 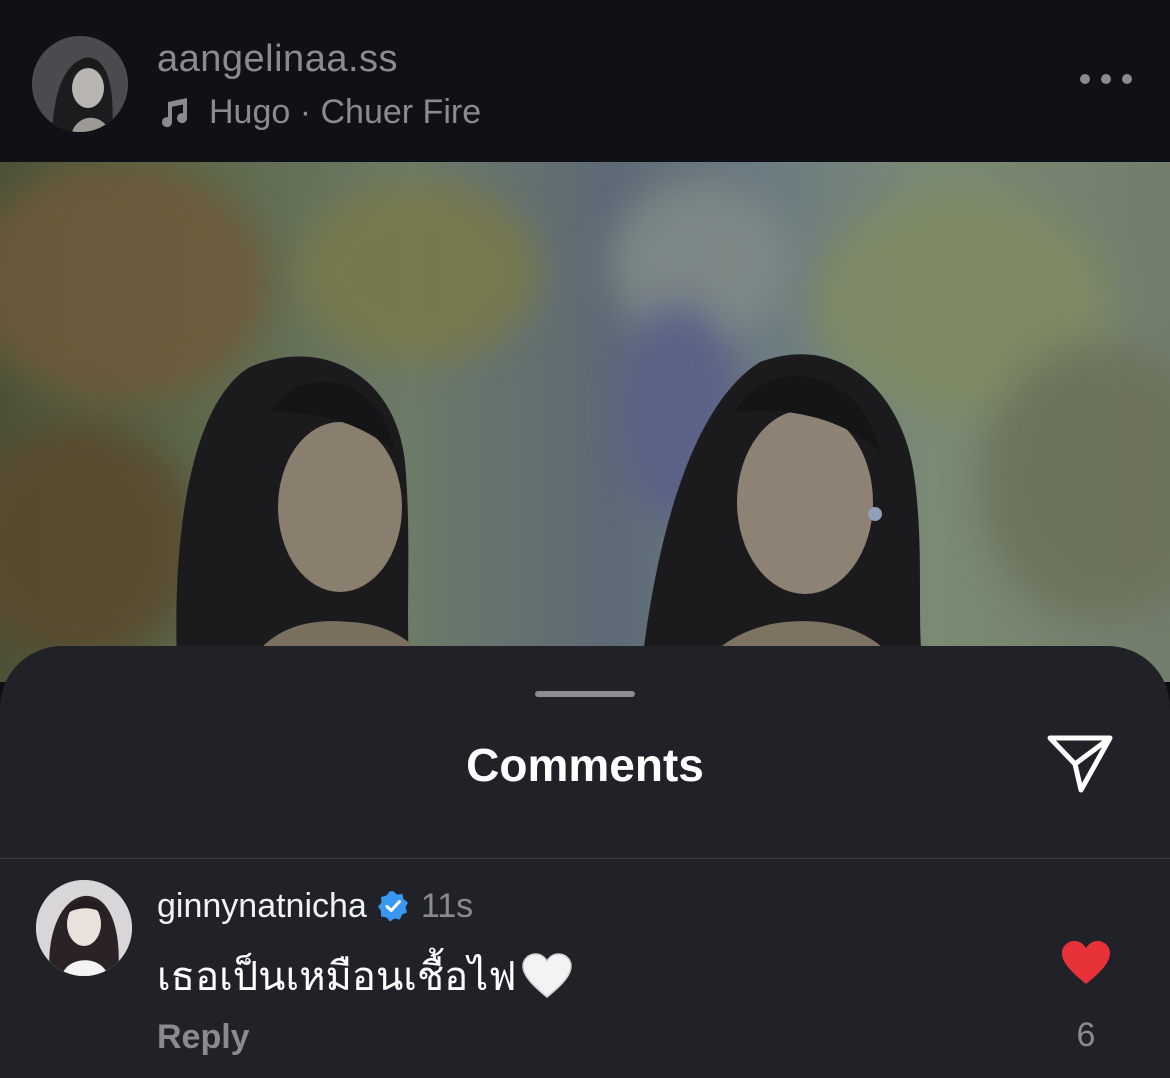 I want to click on sheet-grabber, so click(x=585, y=694).